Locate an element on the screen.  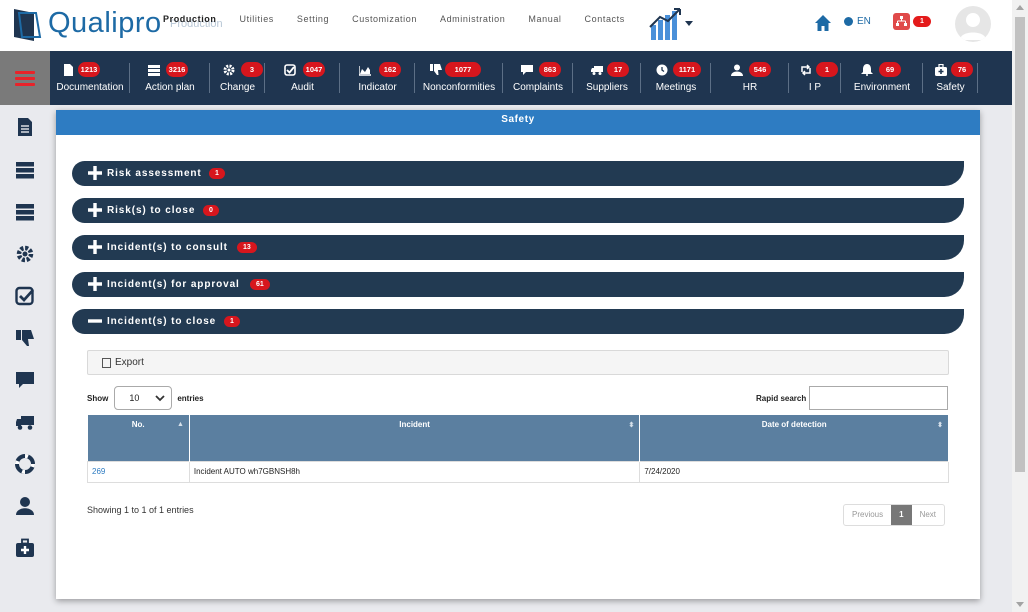
language-label: EN is located at coordinates (864, 21).